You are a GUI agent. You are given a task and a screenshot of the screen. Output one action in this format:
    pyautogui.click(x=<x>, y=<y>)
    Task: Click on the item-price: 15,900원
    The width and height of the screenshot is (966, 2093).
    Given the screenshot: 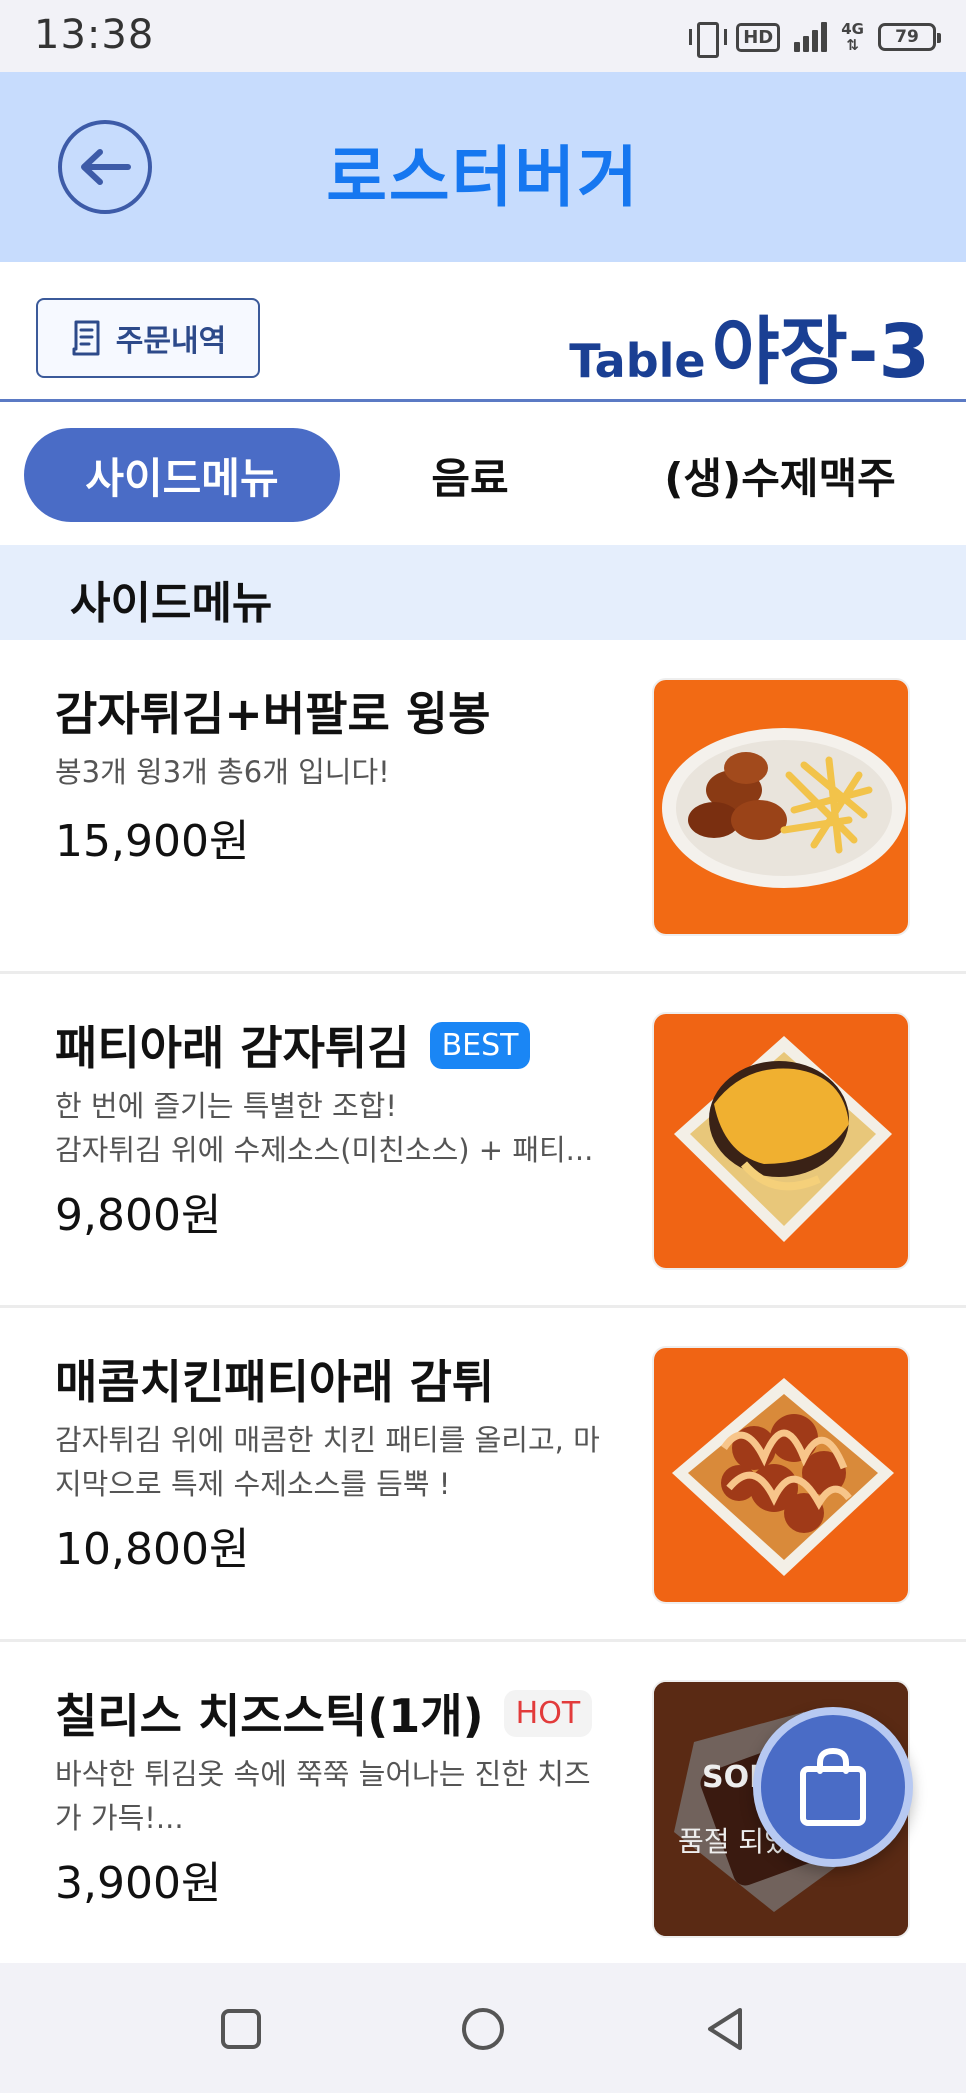 What is the action you would take?
    pyautogui.click(x=152, y=841)
    